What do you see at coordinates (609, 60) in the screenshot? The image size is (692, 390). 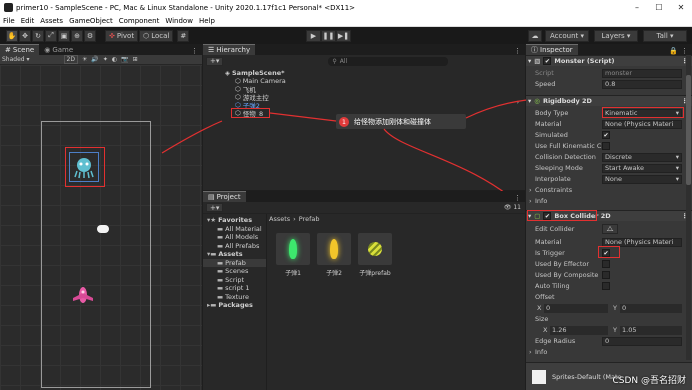 I see `monster-script-header: ▾ ▧ ✔ Monster (Script) ⋮` at bounding box center [609, 60].